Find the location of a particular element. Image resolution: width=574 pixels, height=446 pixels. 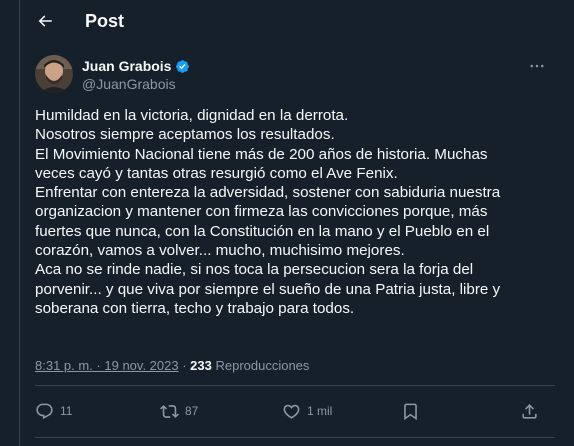

bookmark-button is located at coordinates (410, 411).